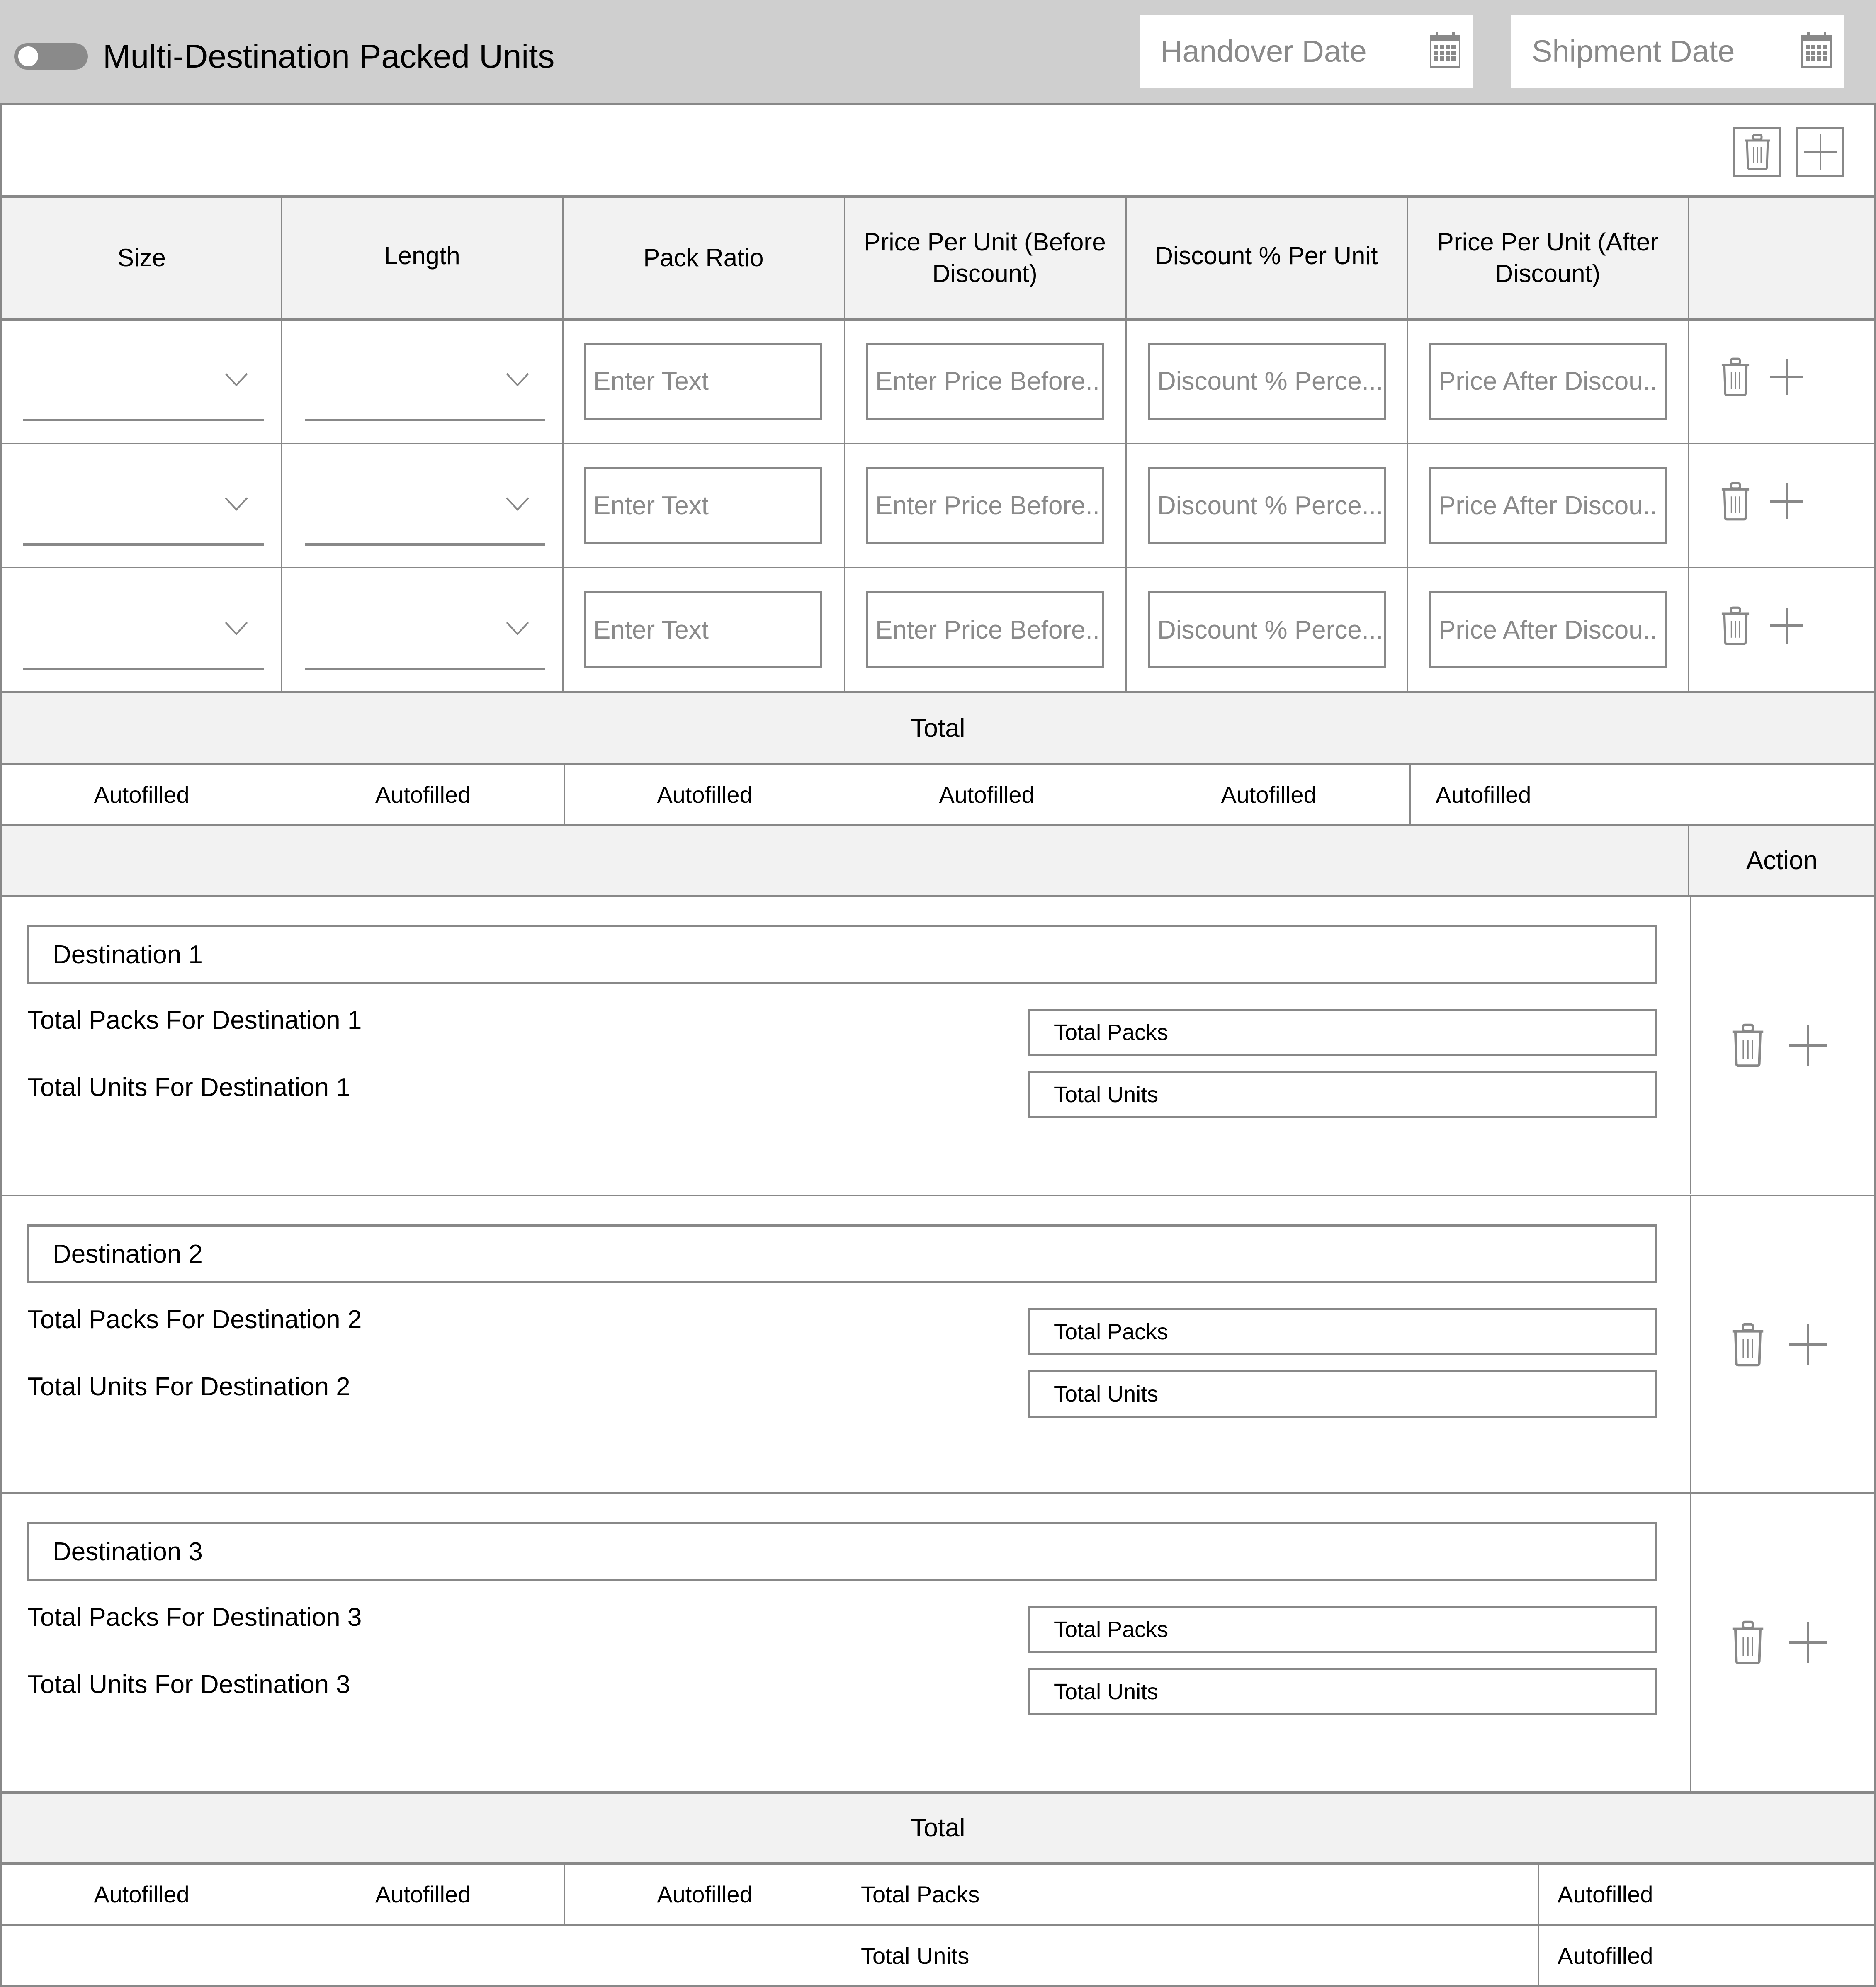  What do you see at coordinates (329, 57) in the screenshot?
I see `page-title: Multi-Destination Packed Units` at bounding box center [329, 57].